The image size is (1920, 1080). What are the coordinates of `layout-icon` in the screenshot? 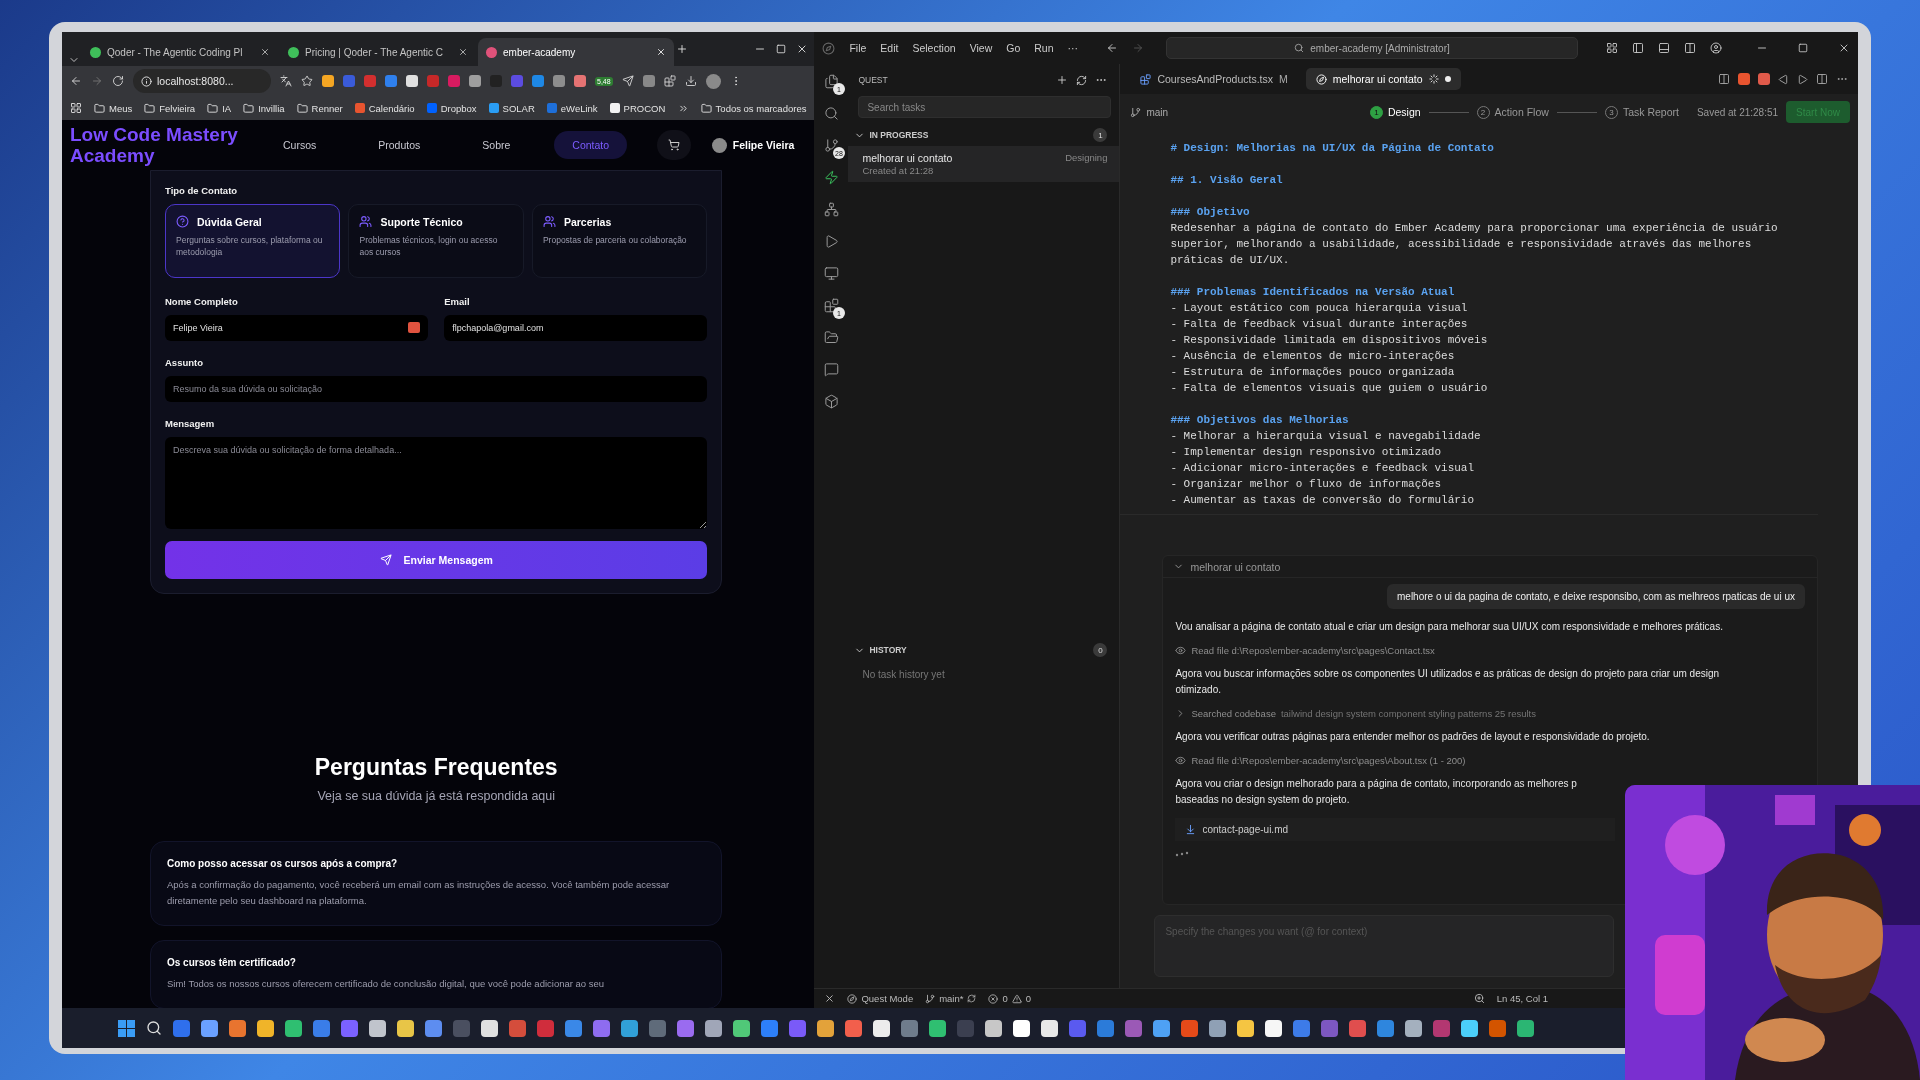 It's located at (1612, 48).